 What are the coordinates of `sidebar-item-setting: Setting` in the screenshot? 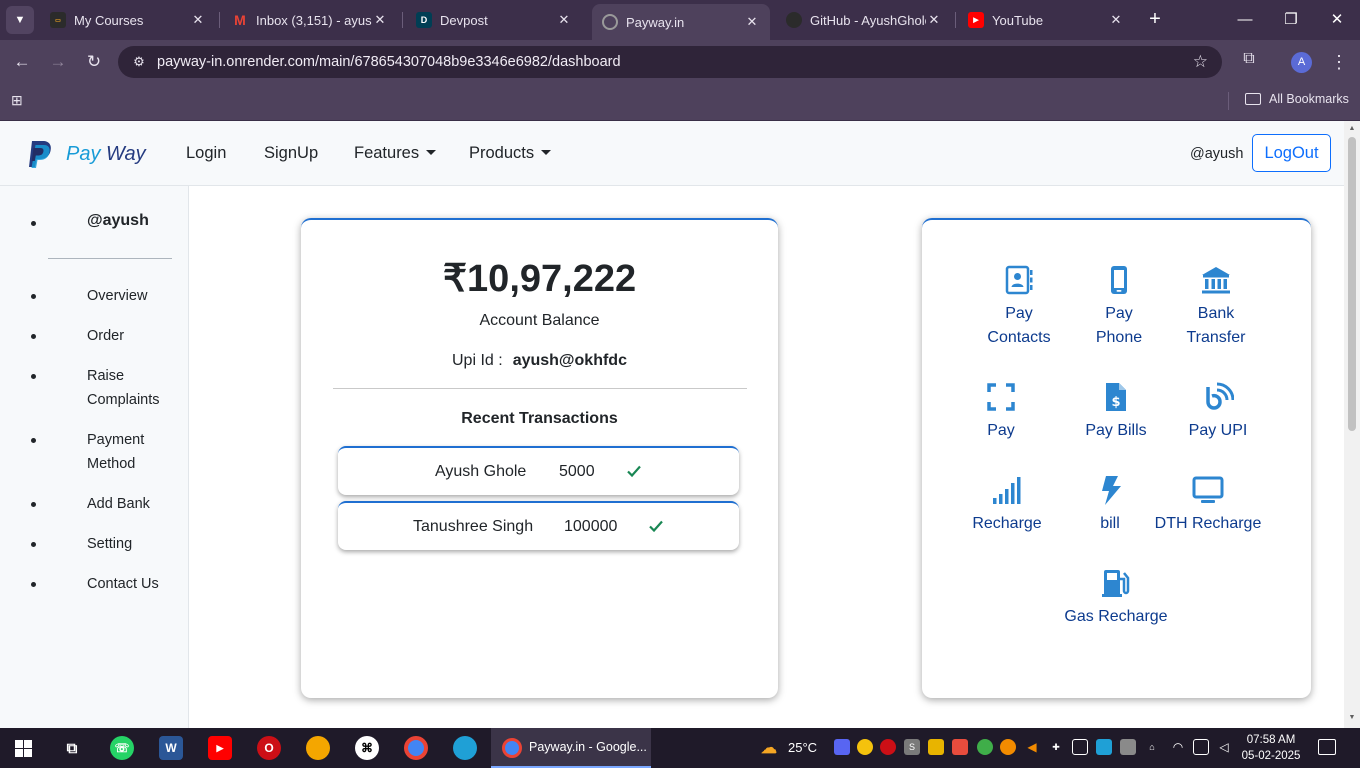 It's located at (109, 544).